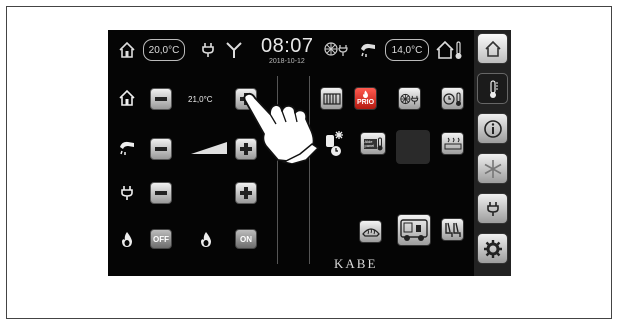 This screenshot has width=620, height=325. I want to click on house-thermometer-icon, so click(450, 50).